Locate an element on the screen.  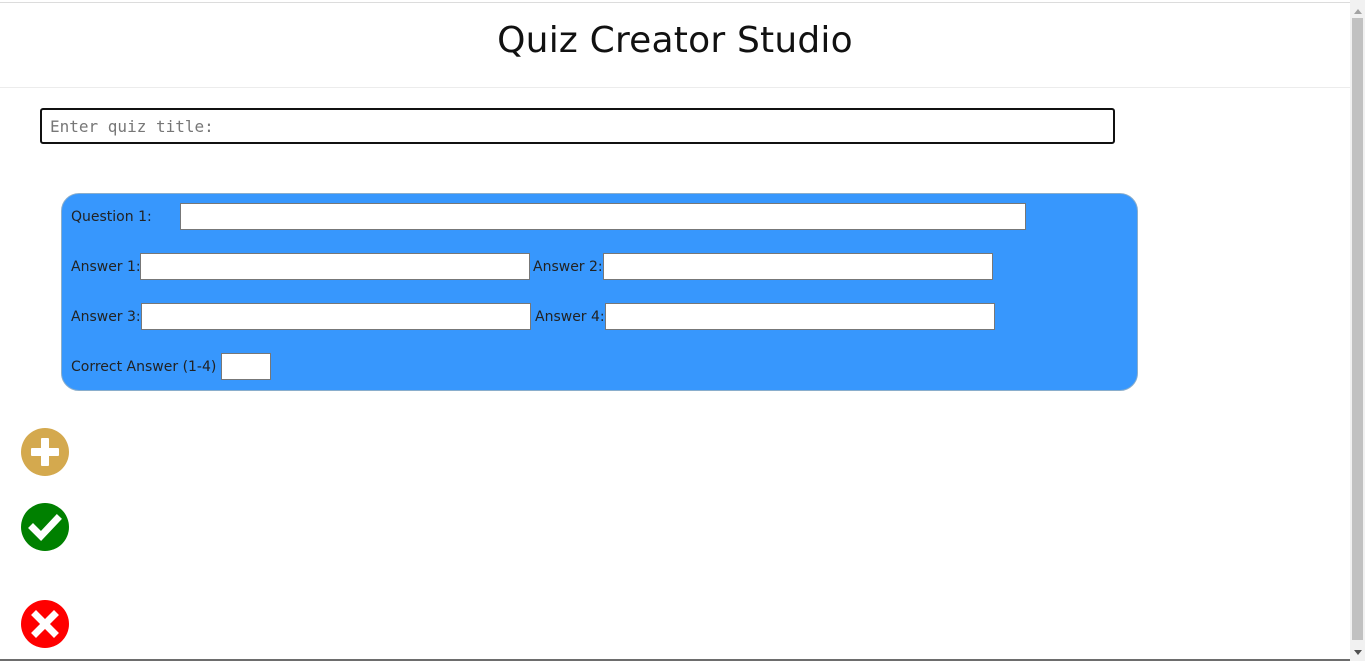
answer-3-label: Answer 3: is located at coordinates (106, 317).